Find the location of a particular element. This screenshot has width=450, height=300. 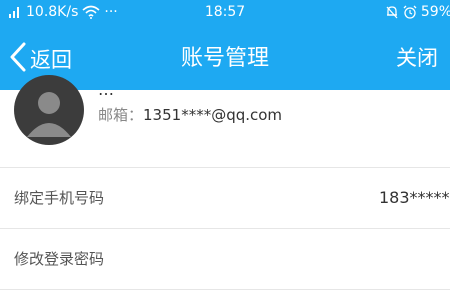

status-left: 10.8K/s ··· is located at coordinates (63, 12).